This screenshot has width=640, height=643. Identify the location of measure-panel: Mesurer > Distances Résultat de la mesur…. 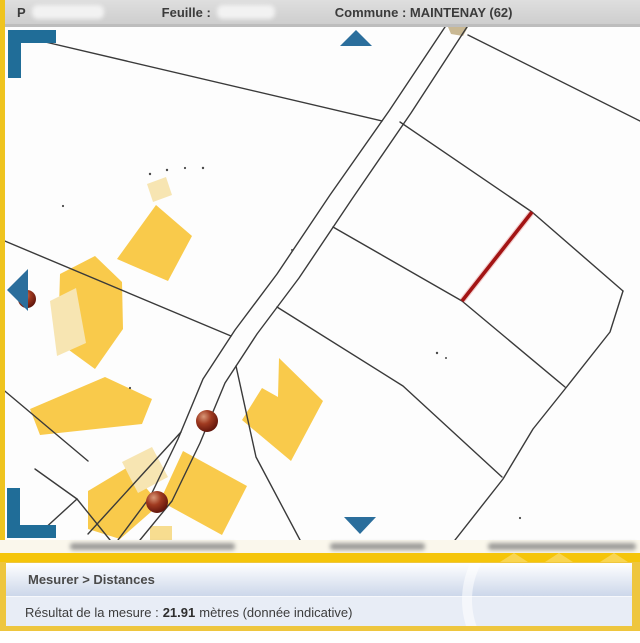
(320, 592).